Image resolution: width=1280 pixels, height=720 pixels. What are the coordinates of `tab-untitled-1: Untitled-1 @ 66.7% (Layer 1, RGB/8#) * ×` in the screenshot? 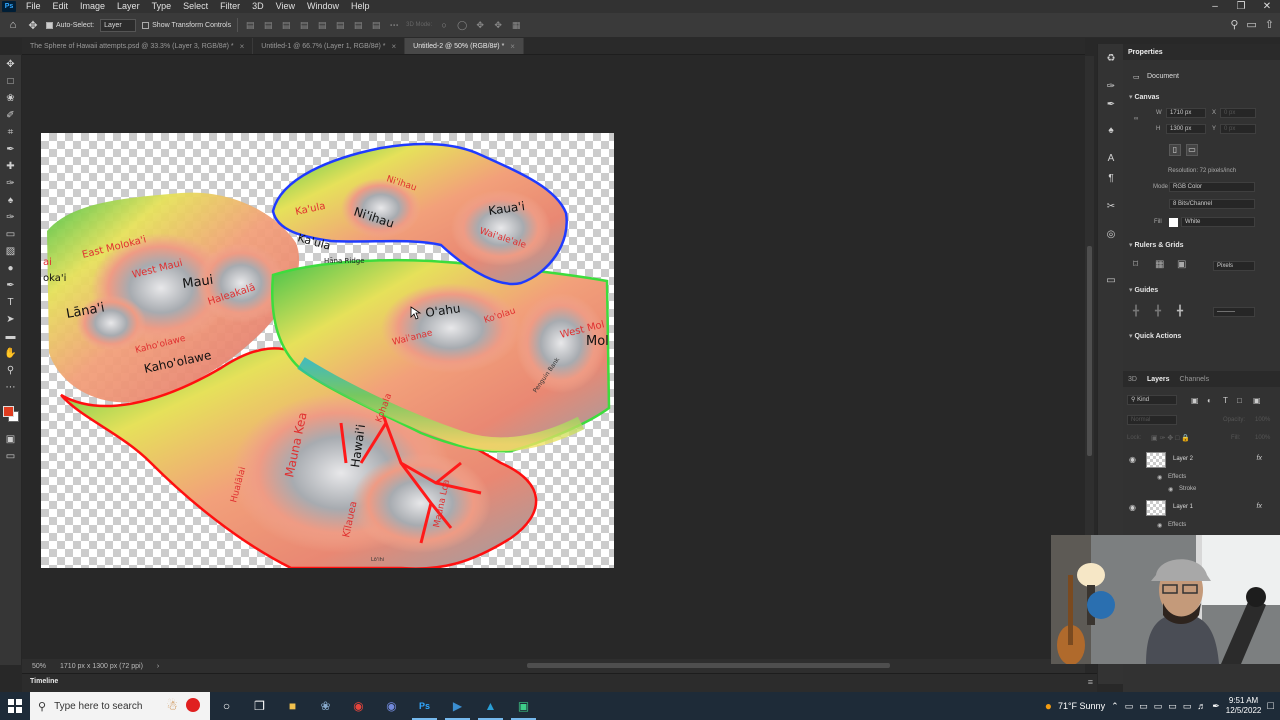 It's located at (329, 46).